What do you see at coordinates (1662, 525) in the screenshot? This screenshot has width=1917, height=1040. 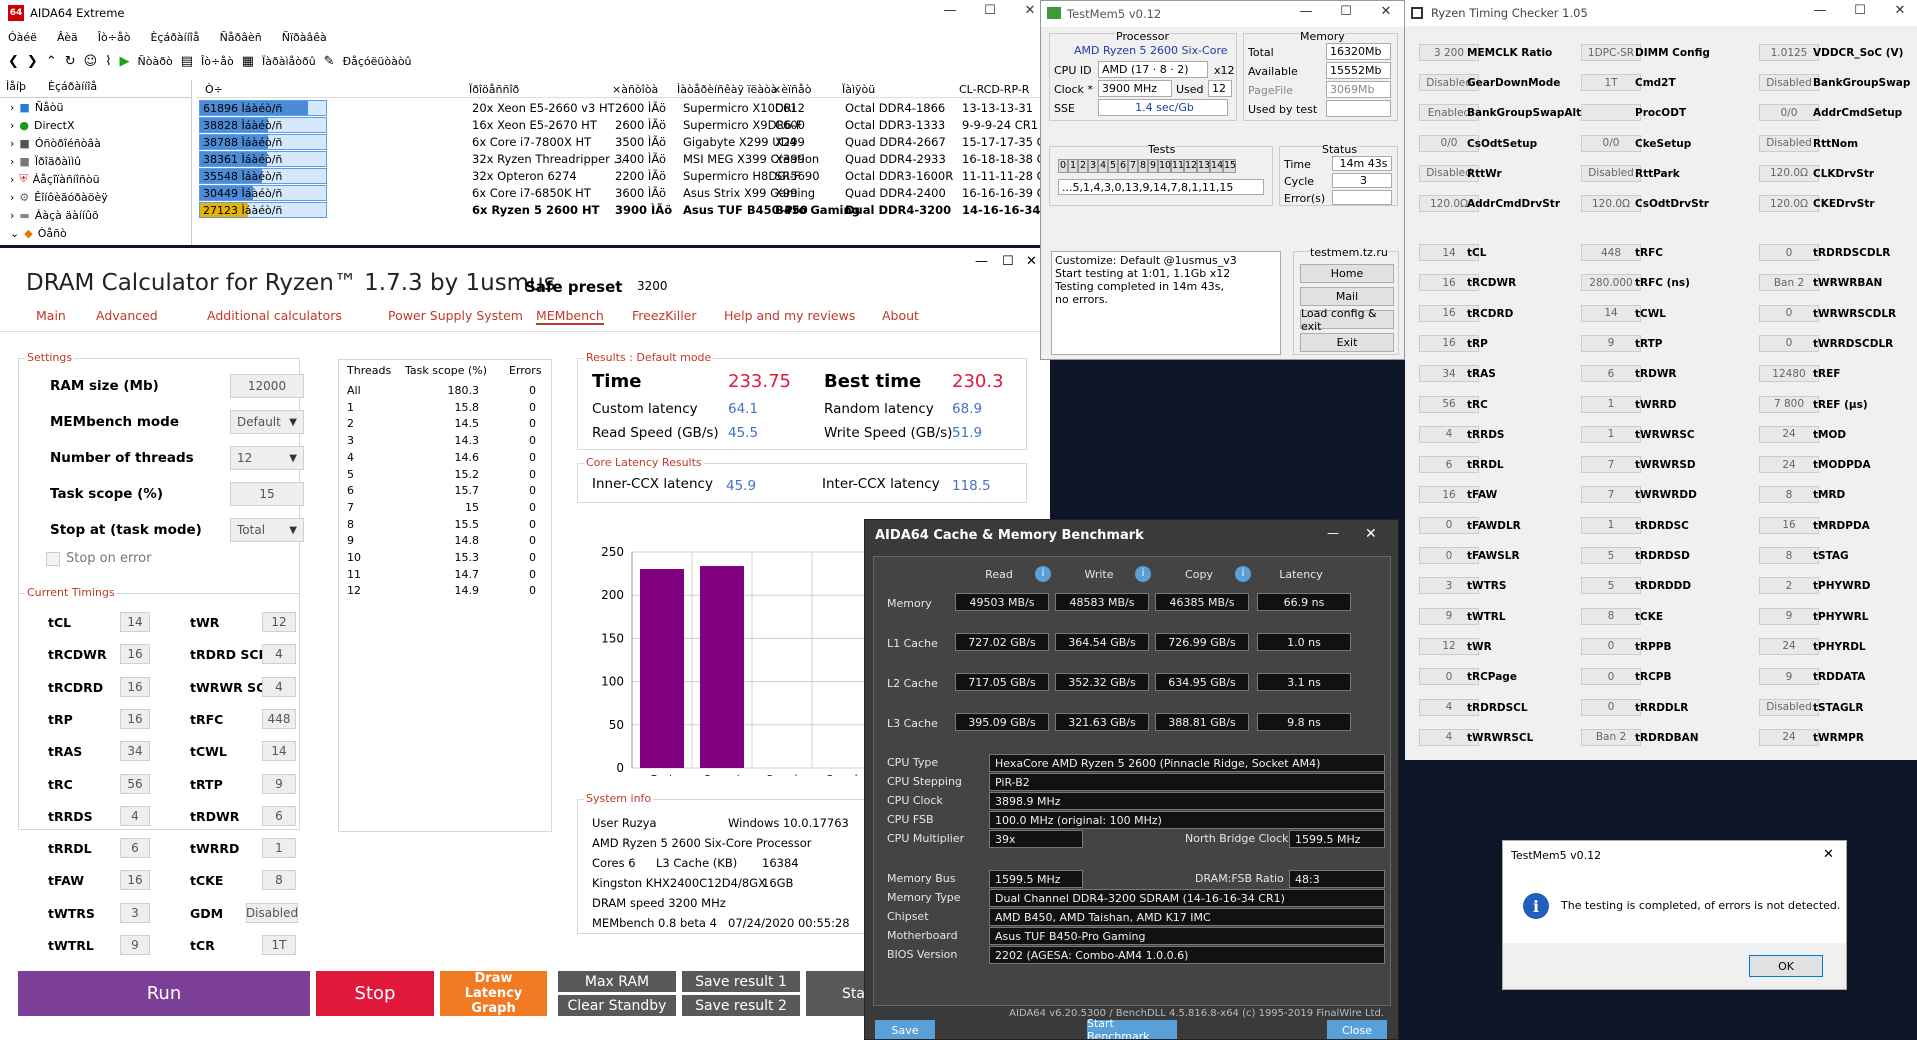 I see `timing-label: tRDRDSC` at bounding box center [1662, 525].